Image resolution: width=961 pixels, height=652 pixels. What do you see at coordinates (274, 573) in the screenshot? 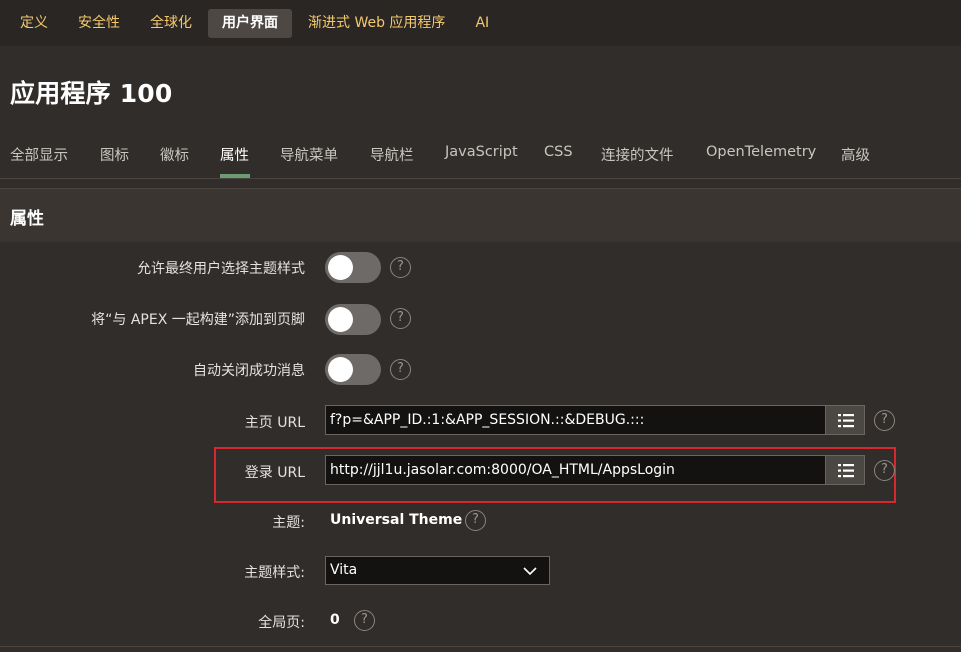
I see `theme-style-label: 主题样式:` at bounding box center [274, 573].